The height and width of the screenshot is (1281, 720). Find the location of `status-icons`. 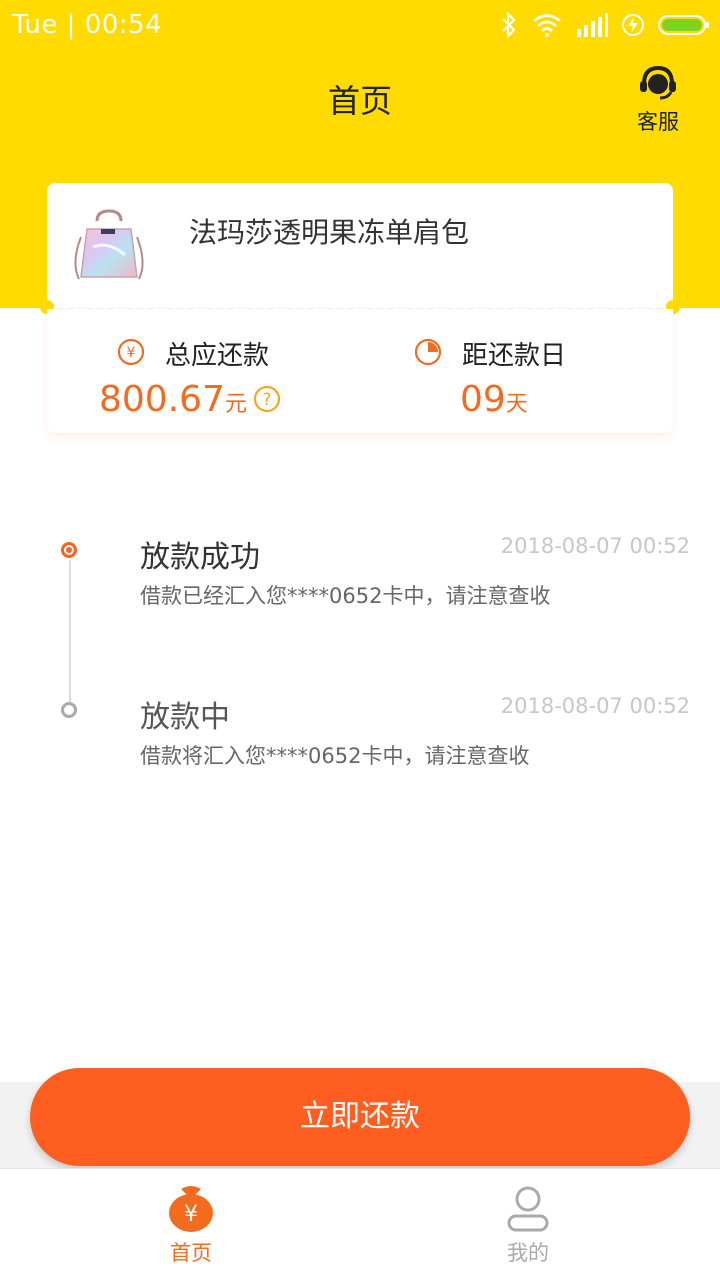

status-icons is located at coordinates (605, 25).